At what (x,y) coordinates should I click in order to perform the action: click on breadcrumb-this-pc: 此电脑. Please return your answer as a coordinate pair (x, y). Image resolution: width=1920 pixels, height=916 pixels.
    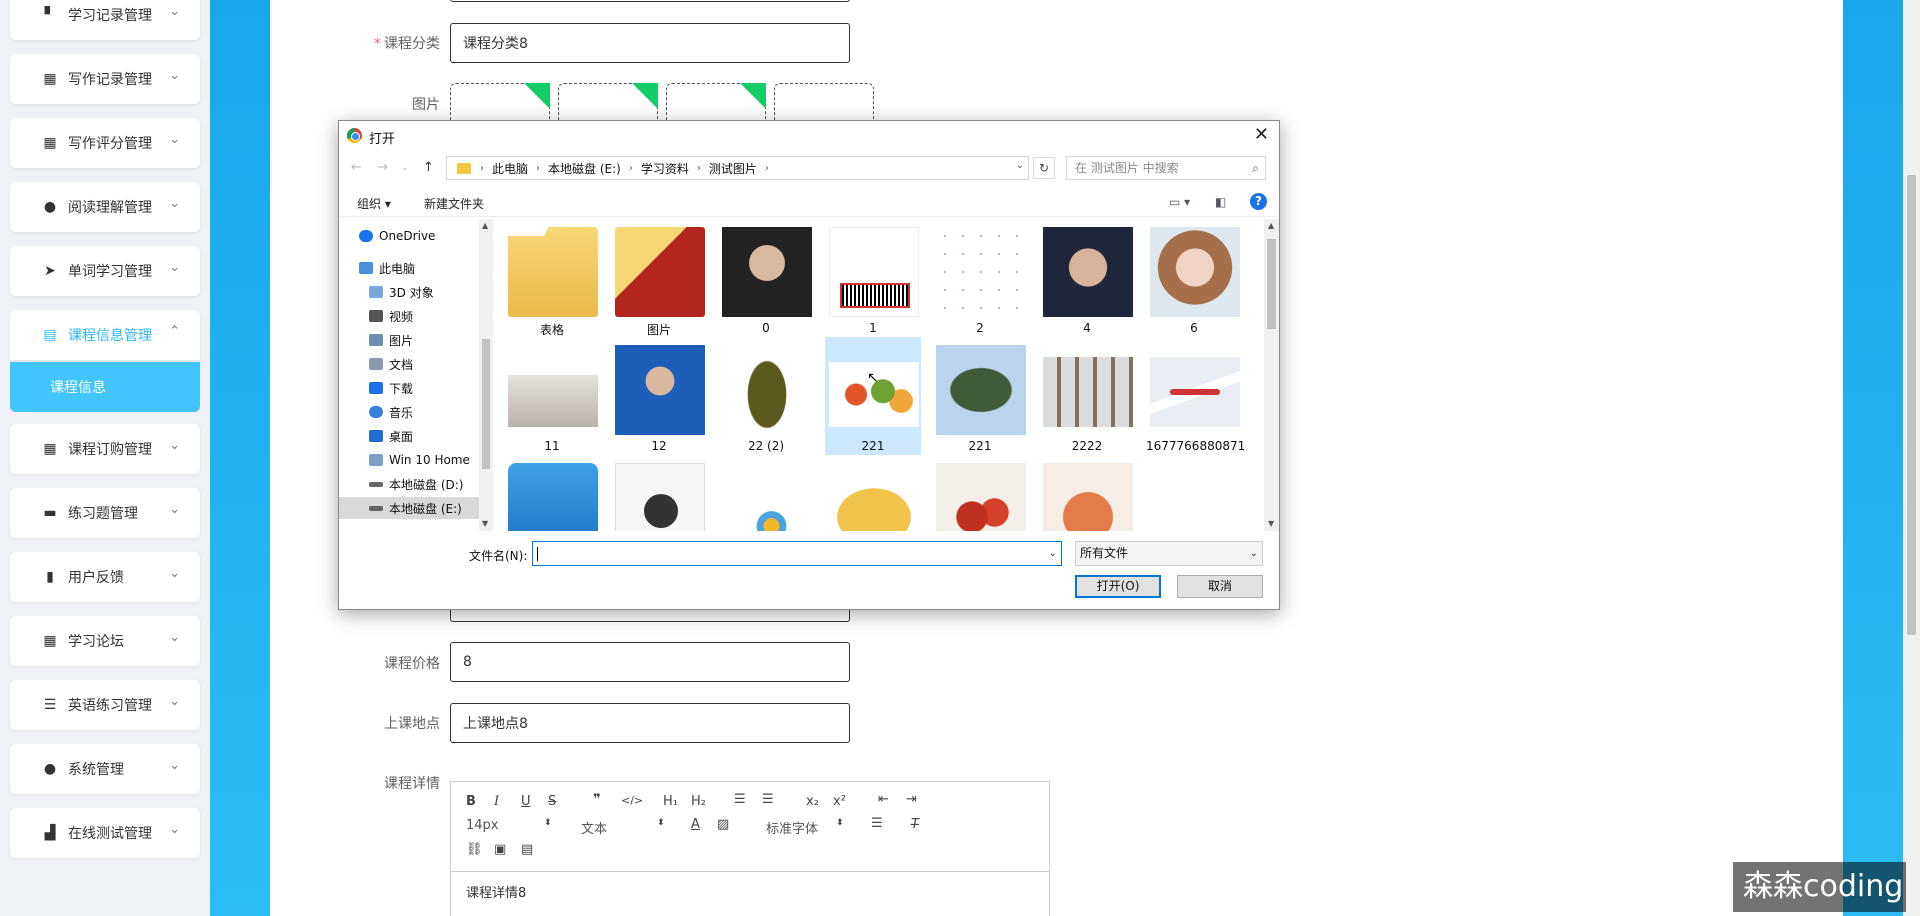
    Looking at the image, I should click on (510, 168).